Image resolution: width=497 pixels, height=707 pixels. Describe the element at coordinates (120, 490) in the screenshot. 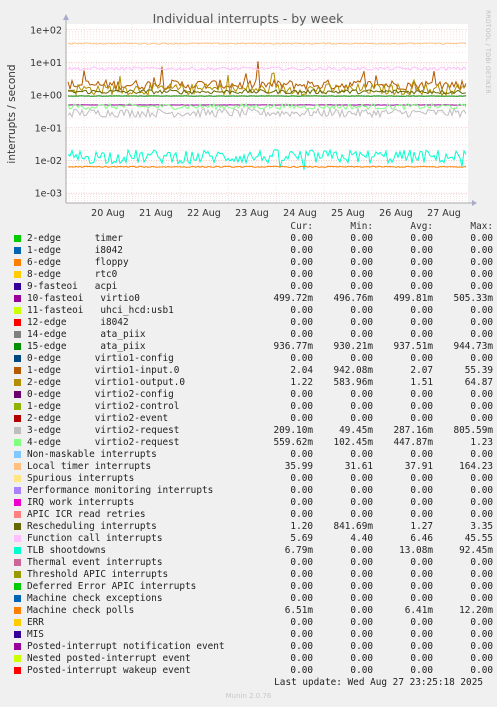

I see `legend-series-name: Performance monitoring interrupts` at that location.